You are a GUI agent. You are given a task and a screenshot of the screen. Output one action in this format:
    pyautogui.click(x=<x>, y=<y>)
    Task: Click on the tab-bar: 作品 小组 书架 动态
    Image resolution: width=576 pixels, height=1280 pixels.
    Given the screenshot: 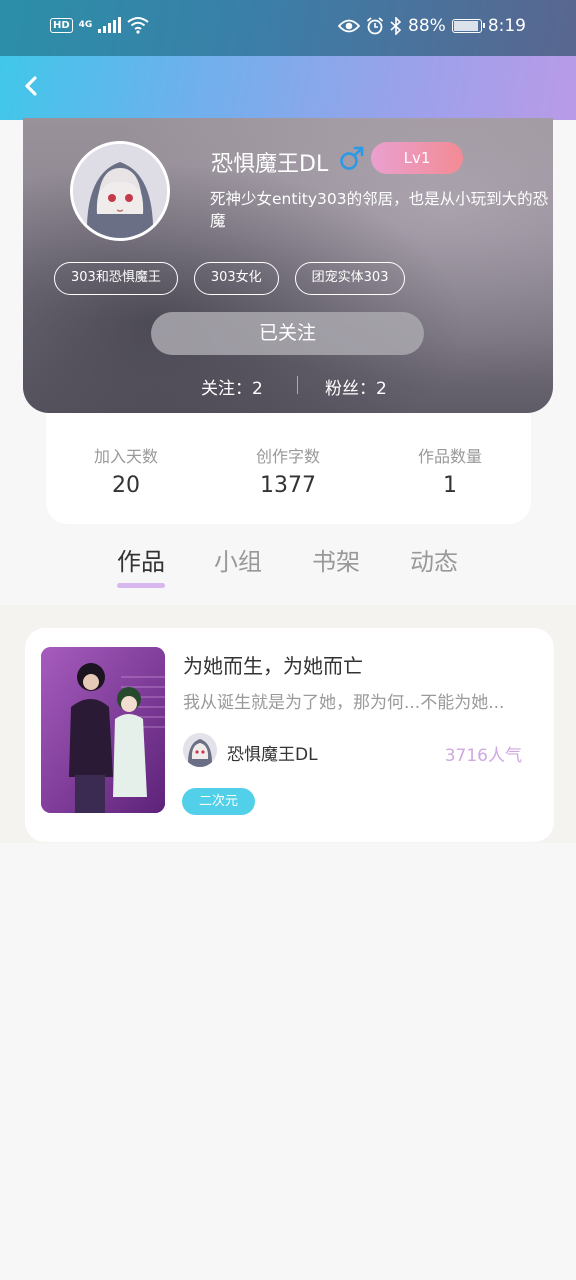 What is the action you would take?
    pyautogui.click(x=288, y=570)
    